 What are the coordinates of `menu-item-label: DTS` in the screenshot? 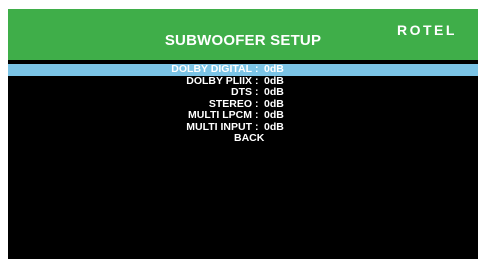 It's located at (241, 92).